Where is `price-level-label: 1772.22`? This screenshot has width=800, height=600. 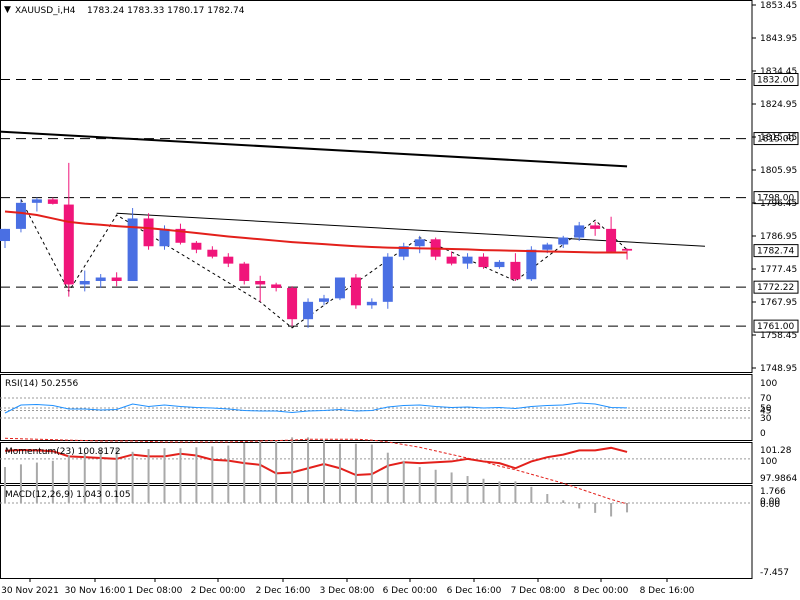
price-level-label: 1772.22 is located at coordinates (775, 288).